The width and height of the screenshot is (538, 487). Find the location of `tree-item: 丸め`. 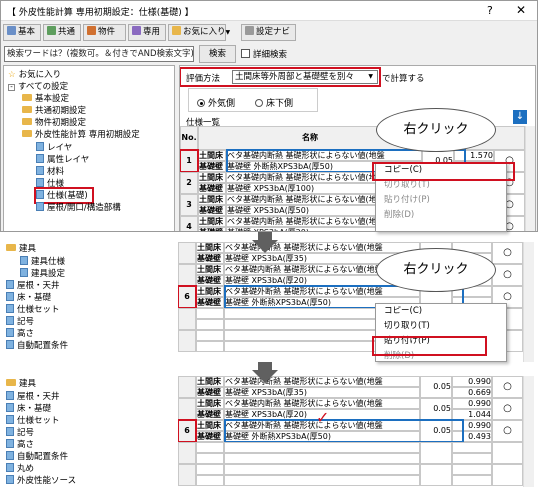

tree-item: 丸め is located at coordinates (20, 468).